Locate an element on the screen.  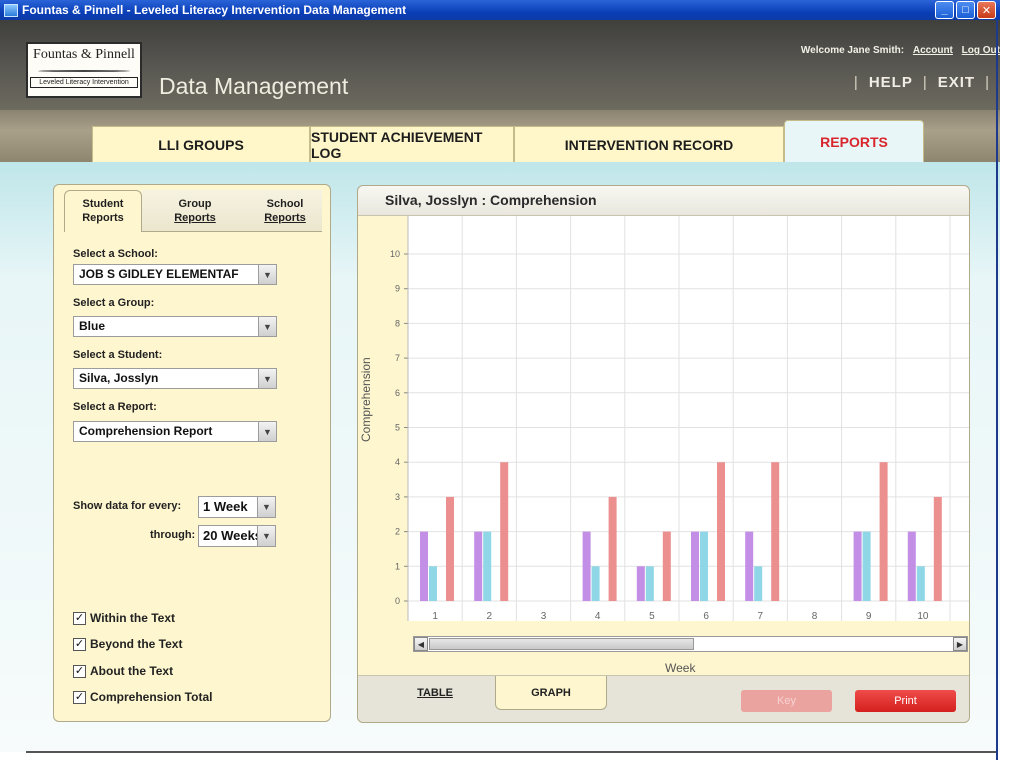
x-tick-label: 6 is located at coordinates (706, 616).